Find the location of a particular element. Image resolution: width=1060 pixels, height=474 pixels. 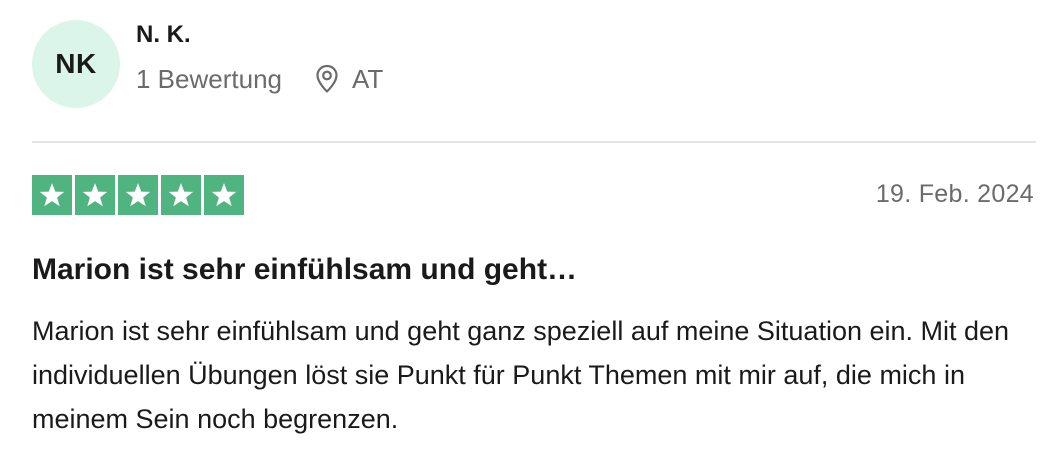

avatar: NK is located at coordinates (76, 64).